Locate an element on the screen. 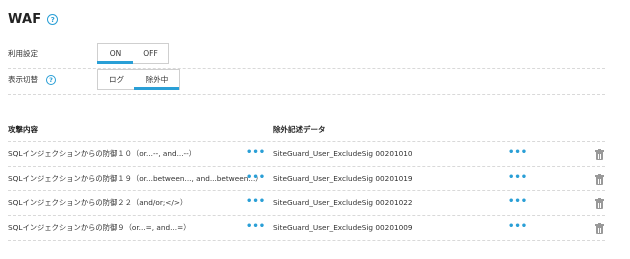 Image resolution: width=630 pixels, height=259 pixels. display-setting-label-wrap: 表示切替 ? is located at coordinates (52, 79).